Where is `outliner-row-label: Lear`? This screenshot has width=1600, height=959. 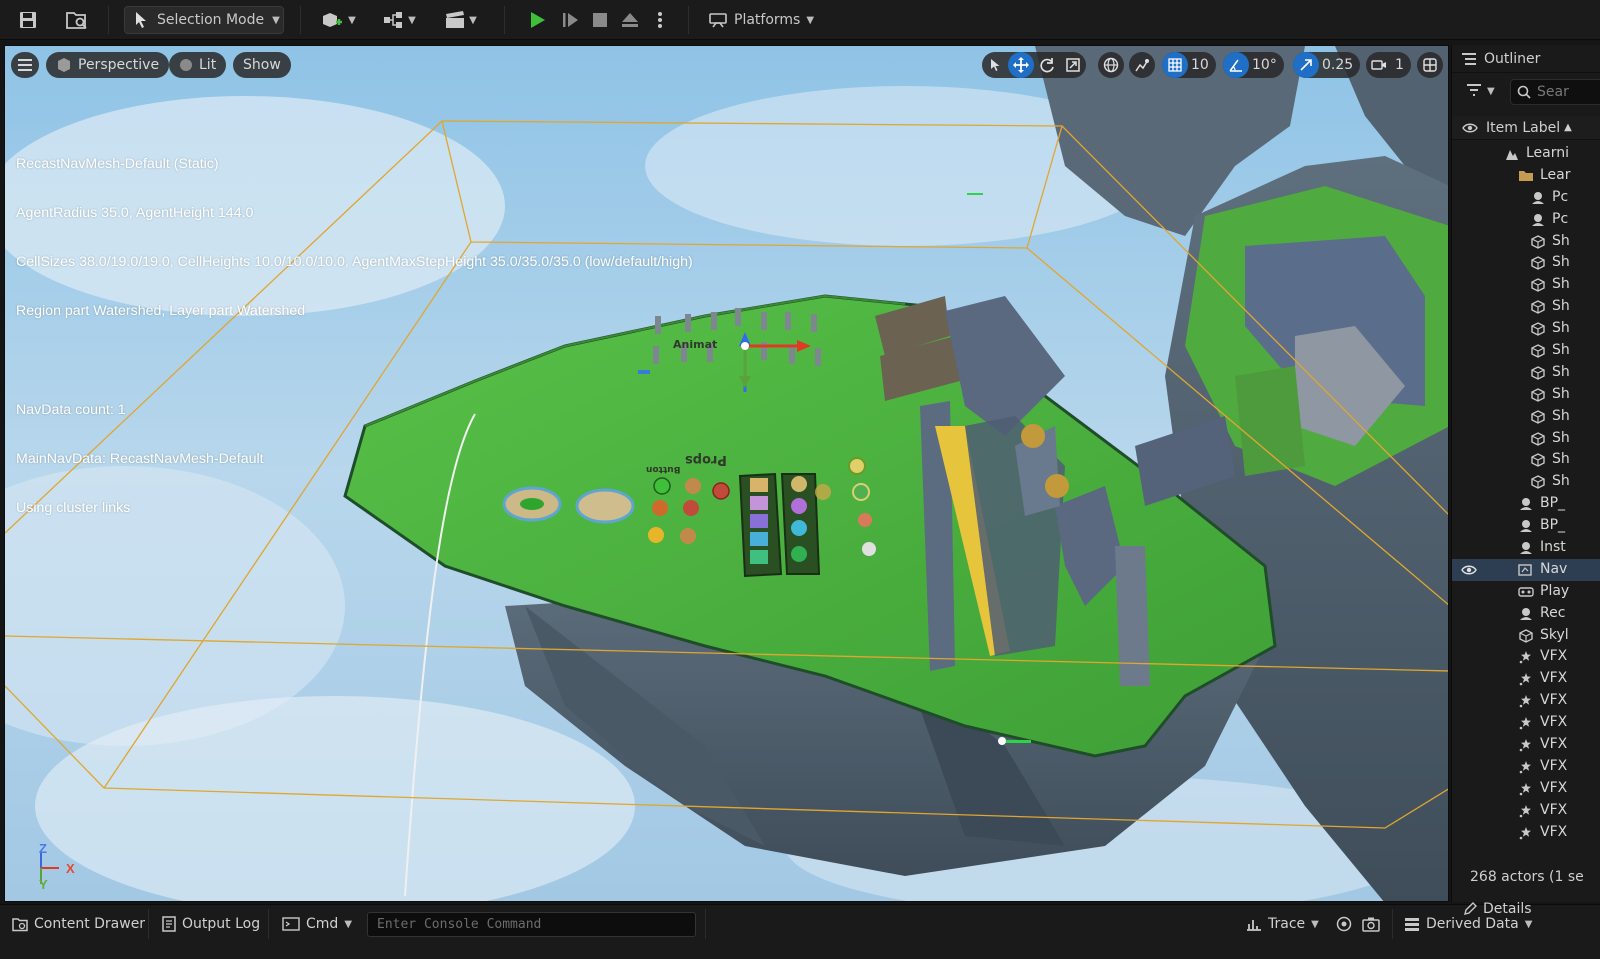 outliner-row-label: Lear is located at coordinates (1555, 174).